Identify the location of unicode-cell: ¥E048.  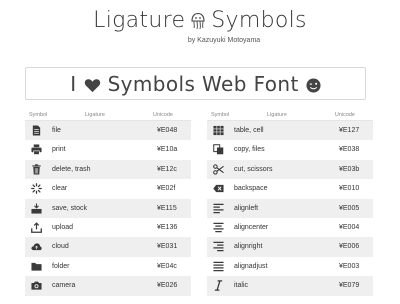
(167, 130).